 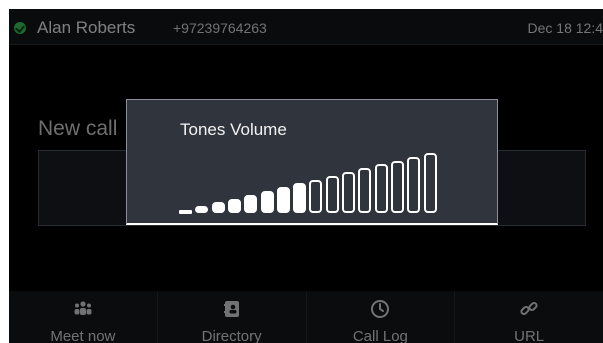 I want to click on clock-icon, so click(x=380, y=309).